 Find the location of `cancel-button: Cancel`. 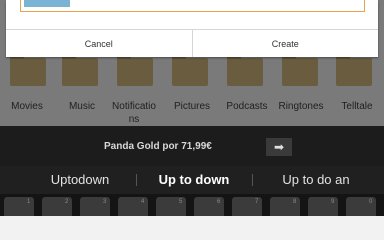

cancel-button: Cancel is located at coordinates (99, 43).